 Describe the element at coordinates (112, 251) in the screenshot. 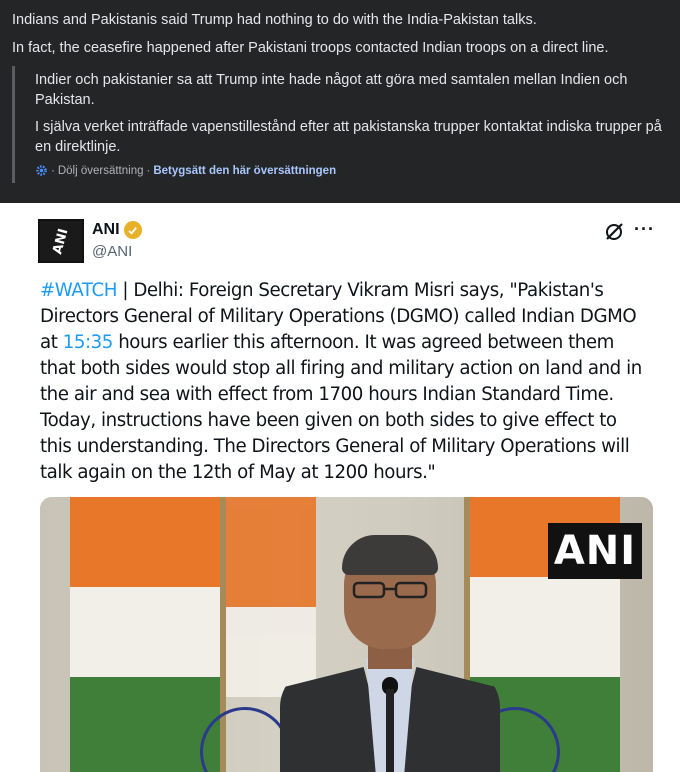

I see `tweet-author-handle: @ANI` at that location.